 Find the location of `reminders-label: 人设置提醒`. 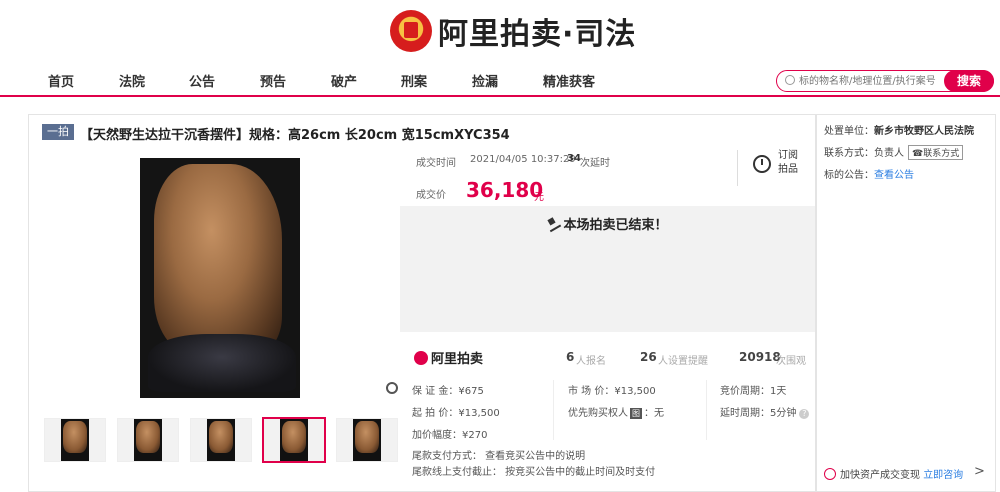

reminders-label: 人设置提醒 is located at coordinates (683, 361).